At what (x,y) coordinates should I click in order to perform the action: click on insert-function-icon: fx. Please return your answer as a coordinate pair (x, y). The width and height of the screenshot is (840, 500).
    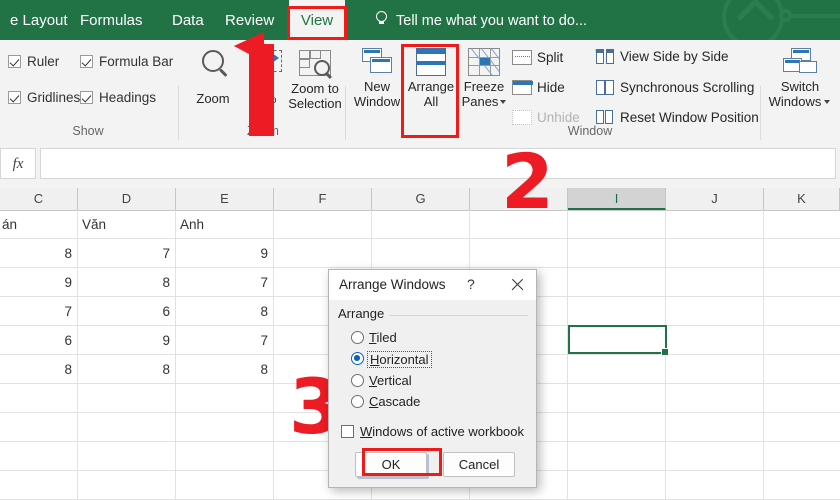
    Looking at the image, I should click on (18, 163).